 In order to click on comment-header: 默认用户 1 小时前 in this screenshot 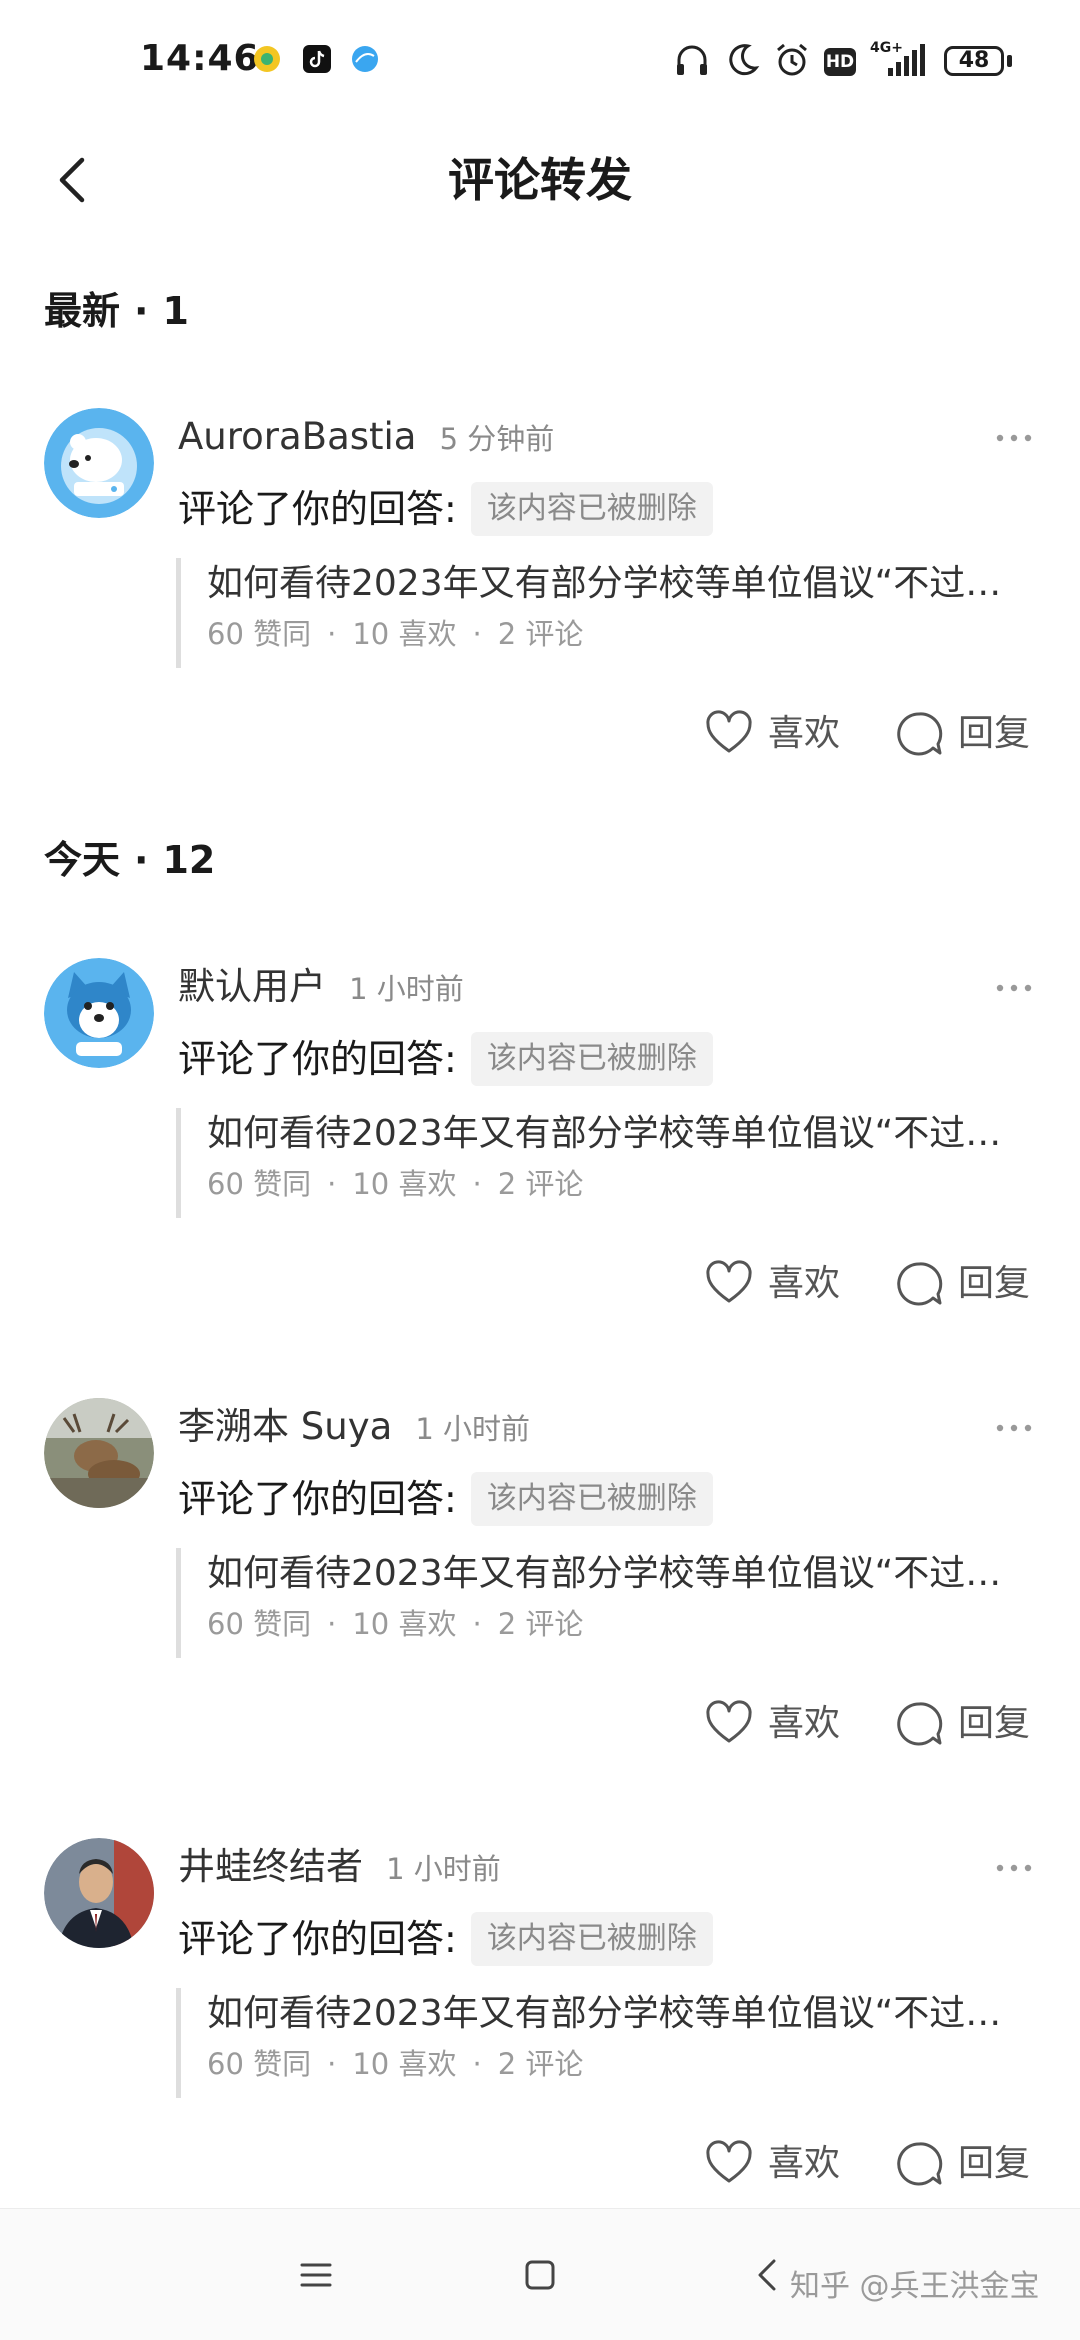, I will do `click(321, 987)`.